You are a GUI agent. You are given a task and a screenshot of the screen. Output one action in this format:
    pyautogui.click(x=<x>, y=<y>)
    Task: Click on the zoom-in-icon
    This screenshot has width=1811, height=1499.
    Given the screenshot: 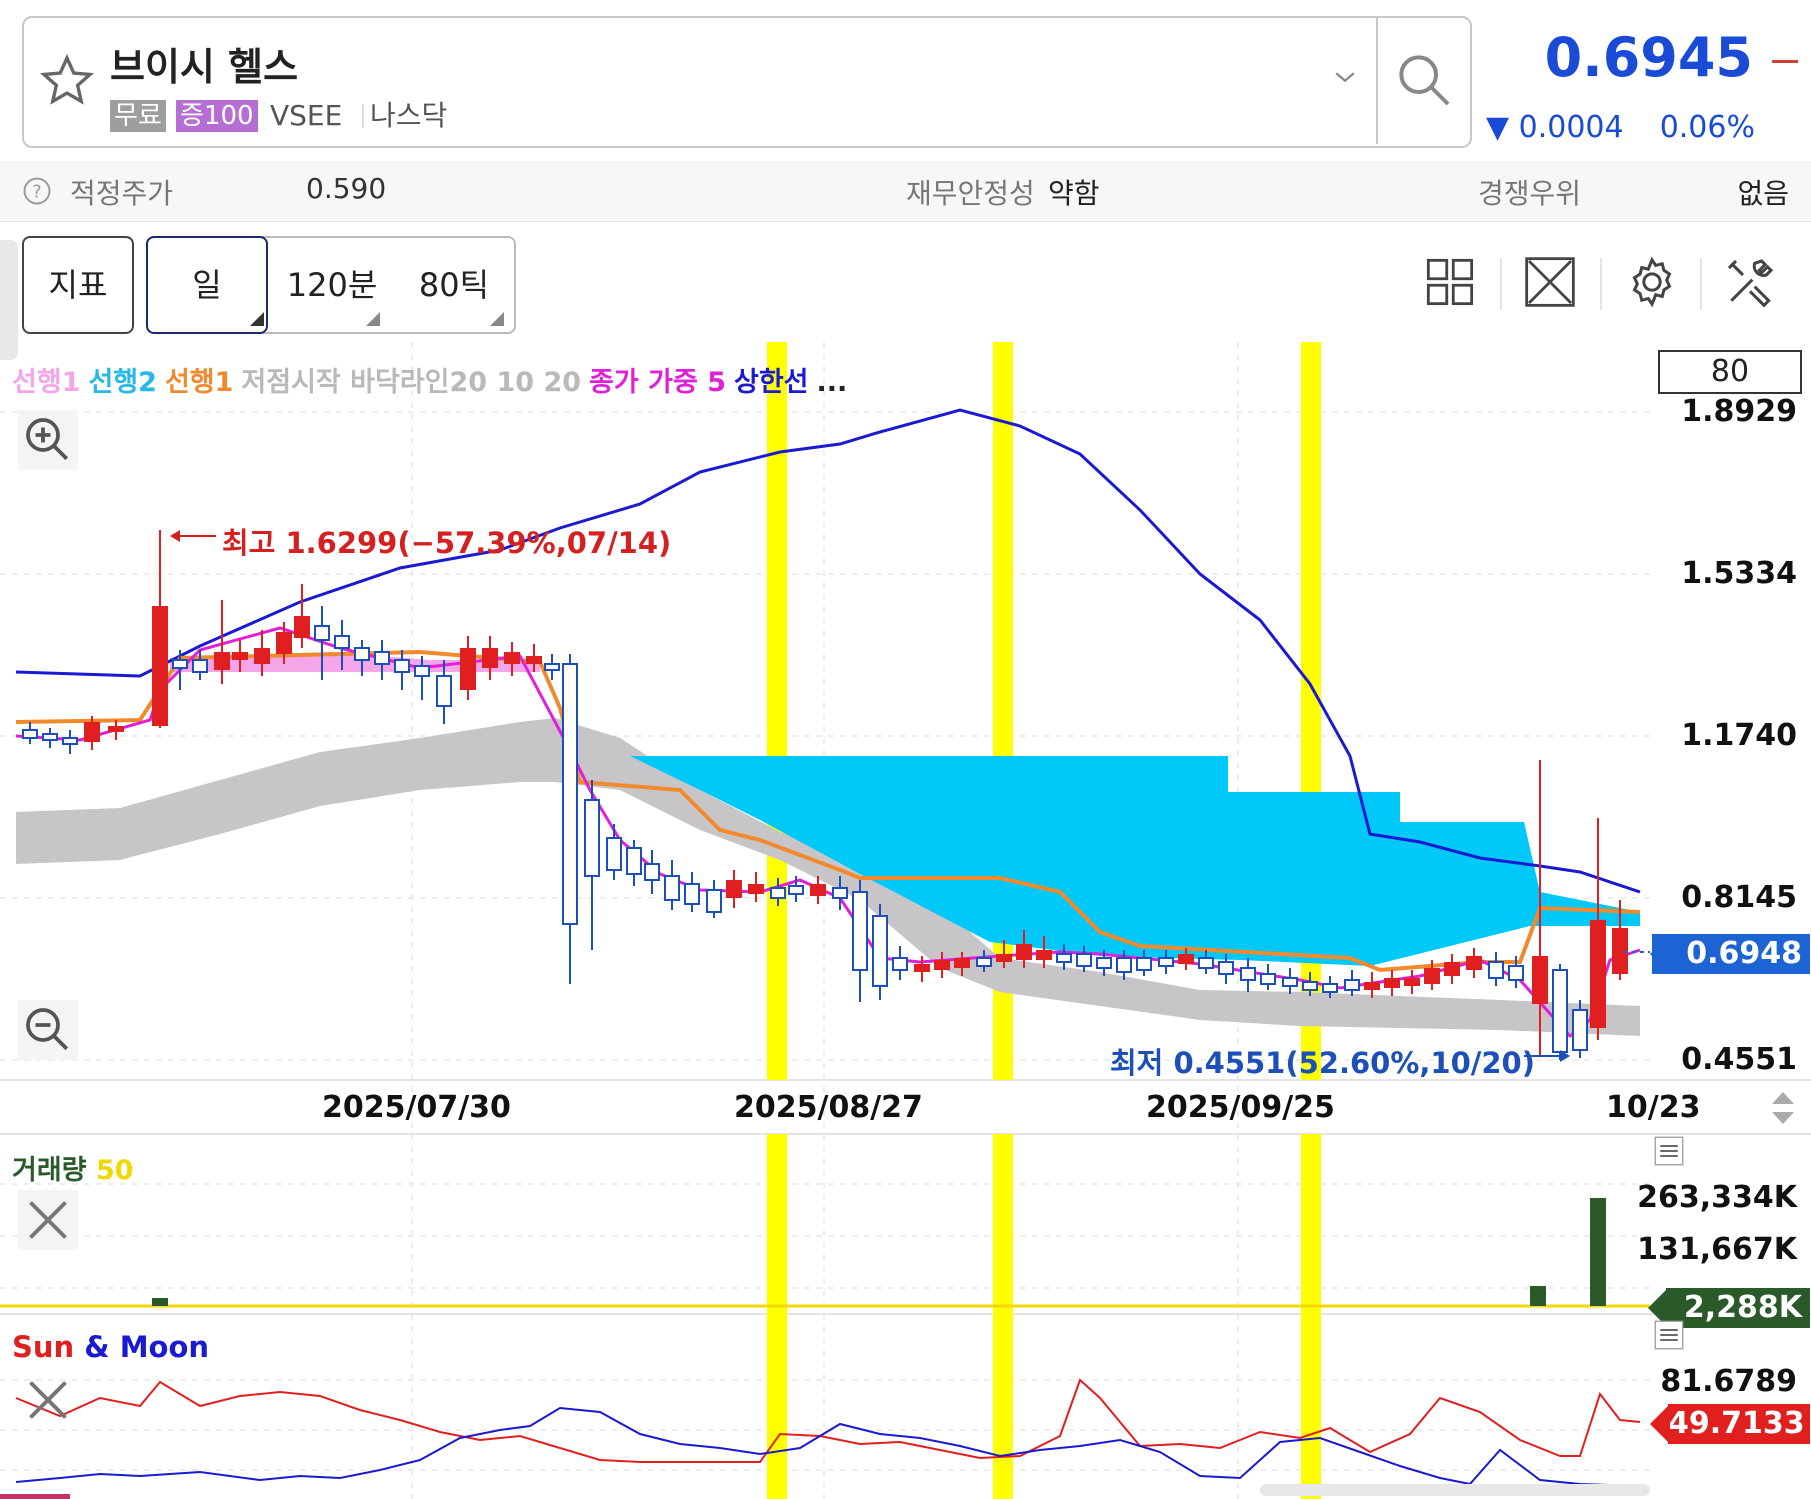 What is the action you would take?
    pyautogui.click(x=48, y=440)
    